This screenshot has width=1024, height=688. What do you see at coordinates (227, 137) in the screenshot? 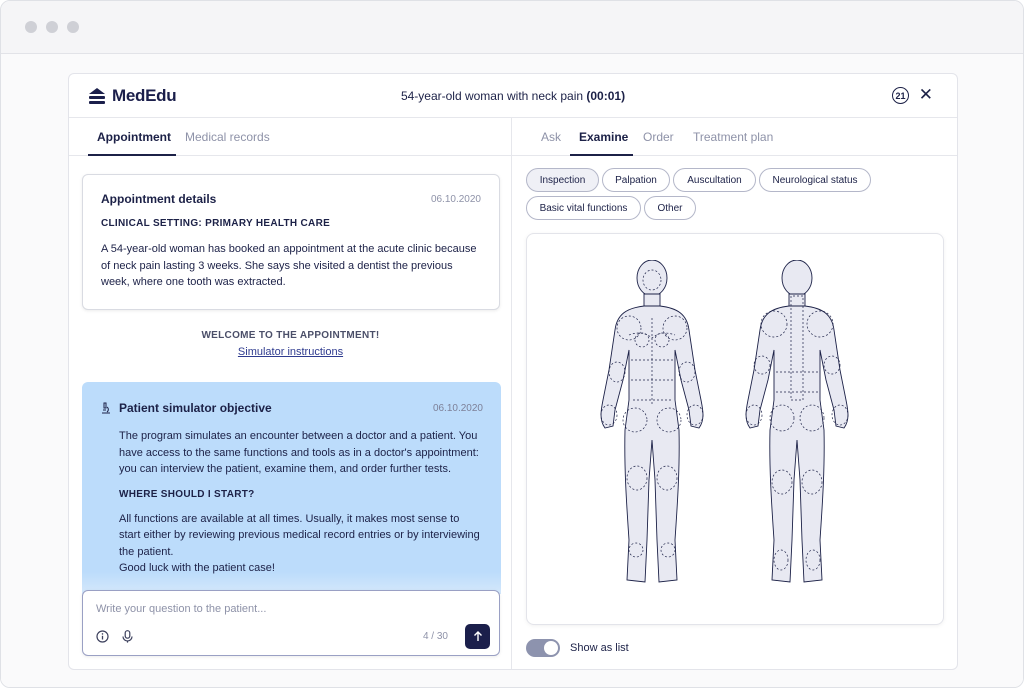
I see `tab-medical-records: Medical records` at bounding box center [227, 137].